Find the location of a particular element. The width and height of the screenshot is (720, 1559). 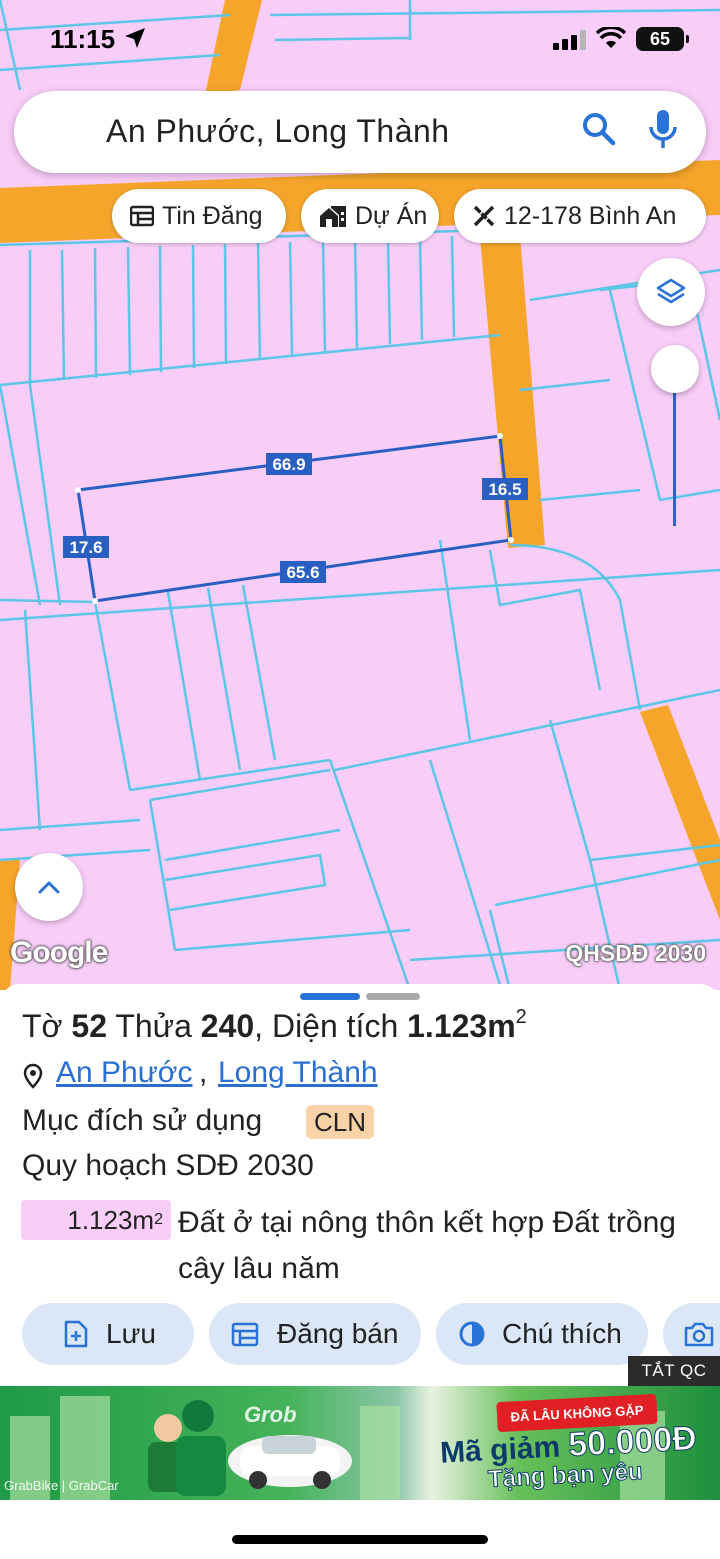

parcel-title: Tờ 52 Thửa 240, Diện tích 1.123m2 is located at coordinates (274, 1025).